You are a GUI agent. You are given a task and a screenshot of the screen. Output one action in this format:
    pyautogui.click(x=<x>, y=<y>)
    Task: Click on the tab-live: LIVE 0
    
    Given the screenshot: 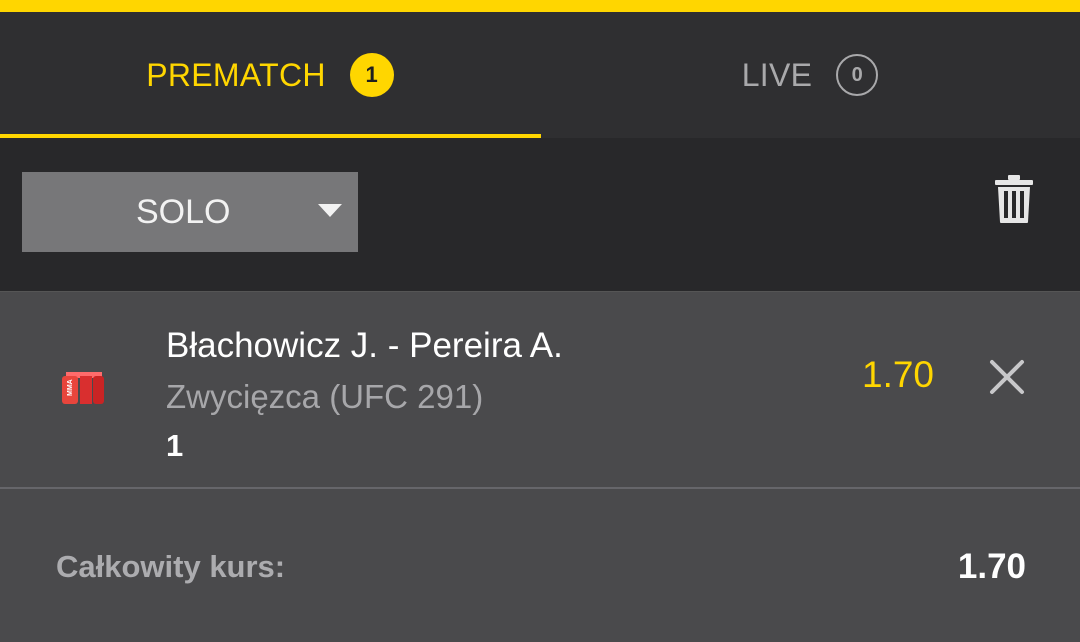 What is the action you would take?
    pyautogui.click(x=810, y=75)
    